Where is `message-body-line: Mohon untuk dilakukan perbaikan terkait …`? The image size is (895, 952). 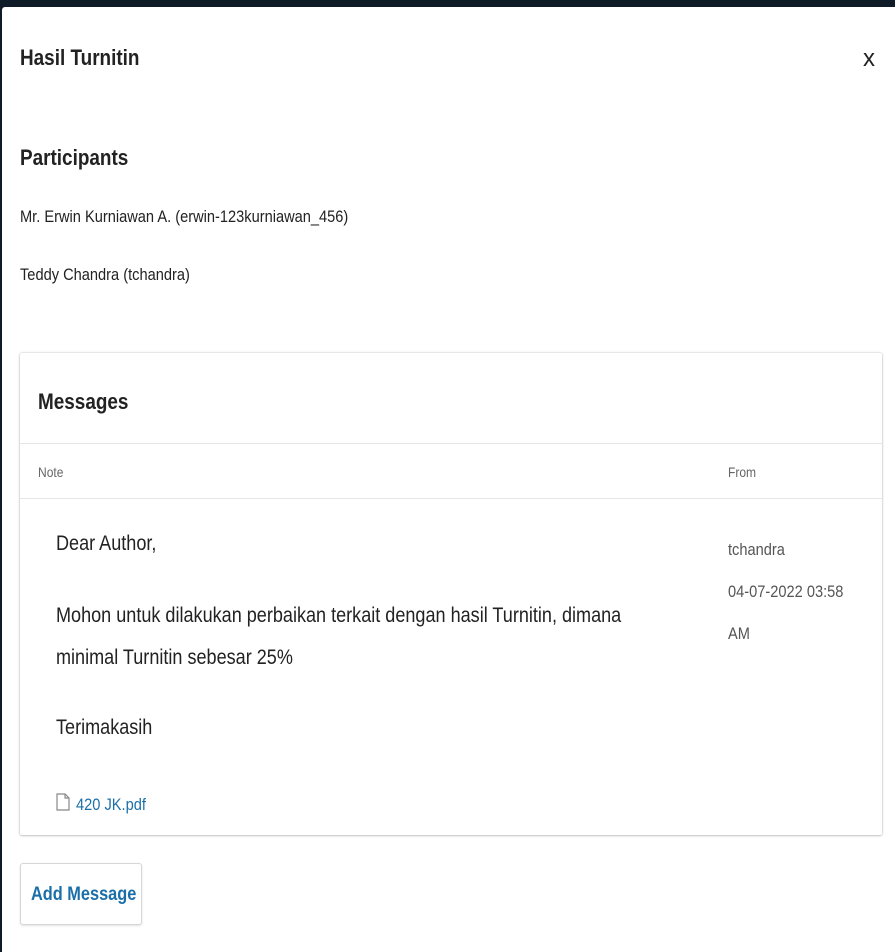 message-body-line: Mohon untuk dilakukan perbaikan terkait … is located at coordinates (339, 615).